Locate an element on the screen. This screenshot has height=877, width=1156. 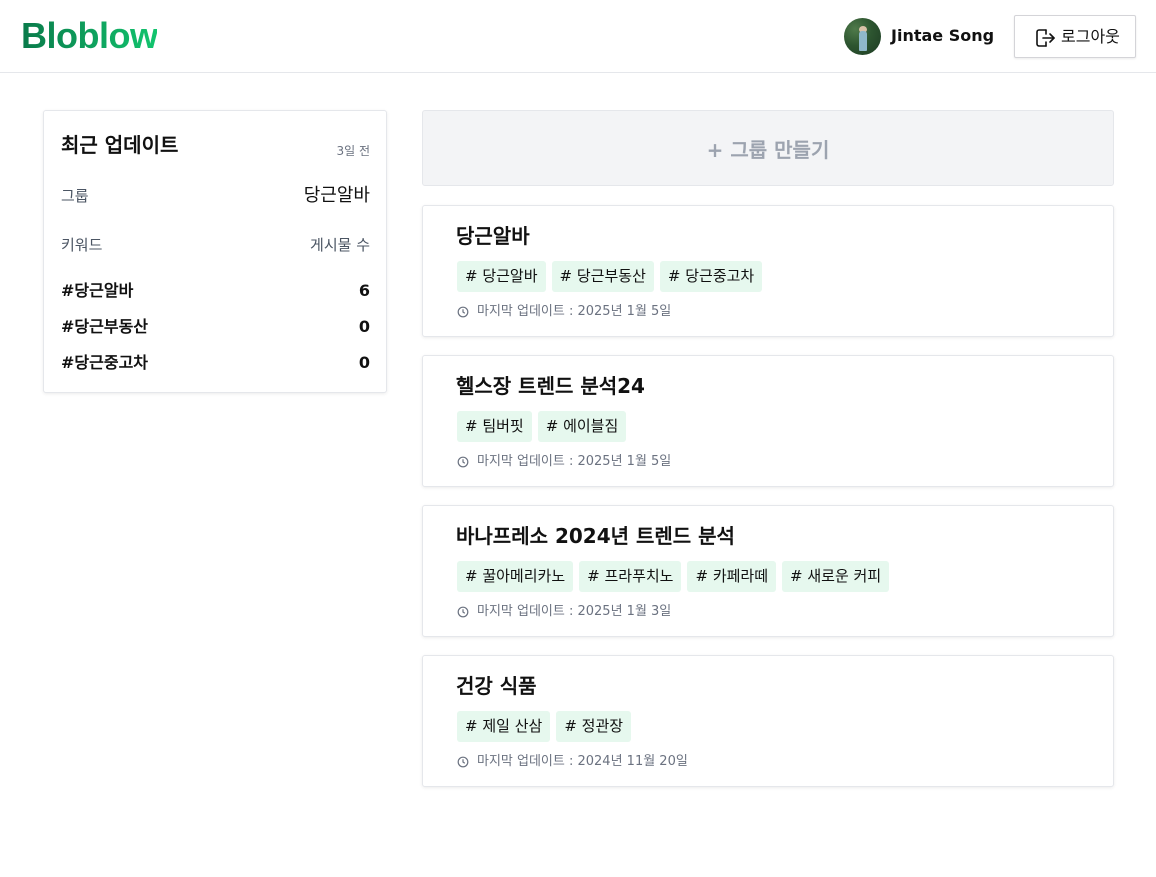
last-updated-text: 마지막 업데이트 : 2024년 11월 20일 is located at coordinates (582, 761).